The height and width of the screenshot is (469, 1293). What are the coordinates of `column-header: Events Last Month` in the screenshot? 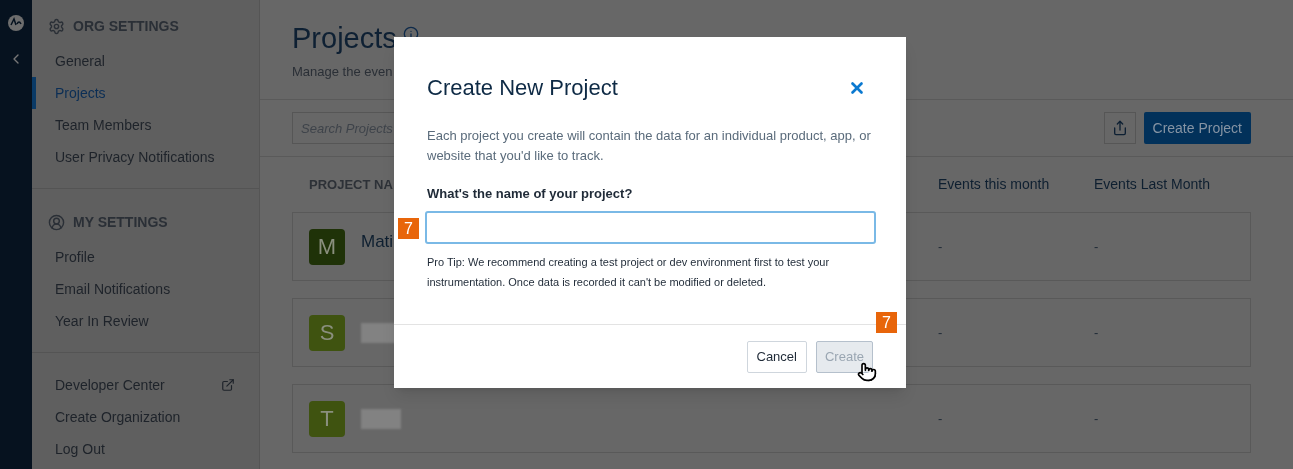 It's located at (1152, 184).